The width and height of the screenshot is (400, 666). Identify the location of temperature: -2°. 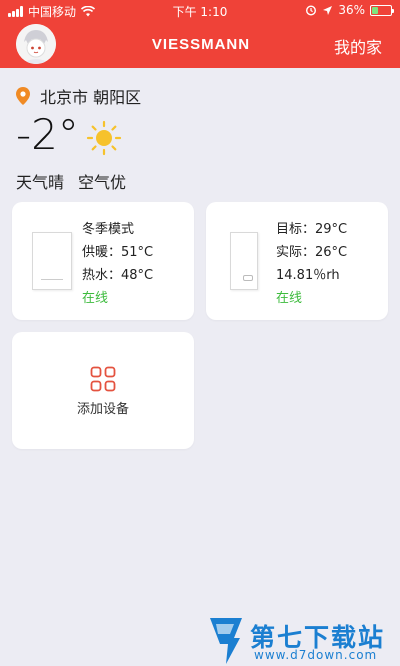
(47, 134).